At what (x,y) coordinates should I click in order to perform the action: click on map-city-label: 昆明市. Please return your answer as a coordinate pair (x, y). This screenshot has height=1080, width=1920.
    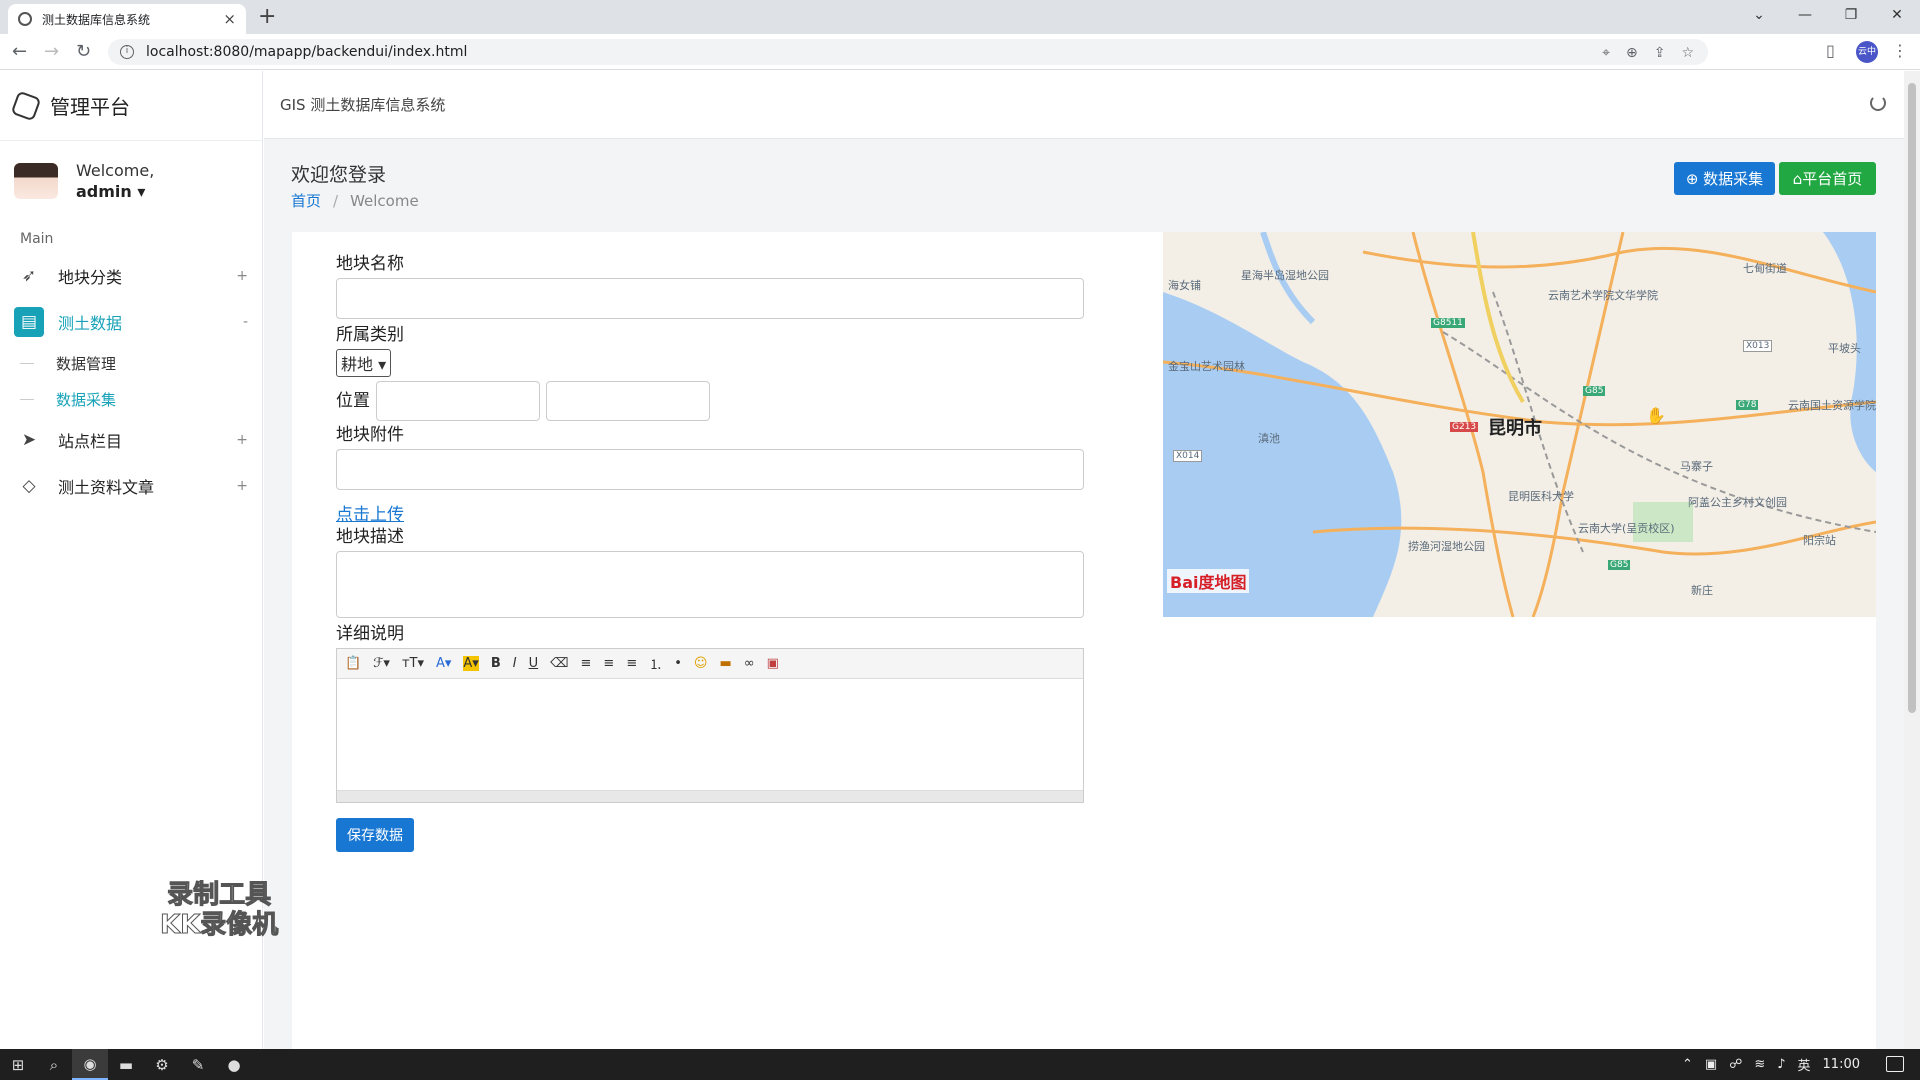
    Looking at the image, I should click on (1515, 428).